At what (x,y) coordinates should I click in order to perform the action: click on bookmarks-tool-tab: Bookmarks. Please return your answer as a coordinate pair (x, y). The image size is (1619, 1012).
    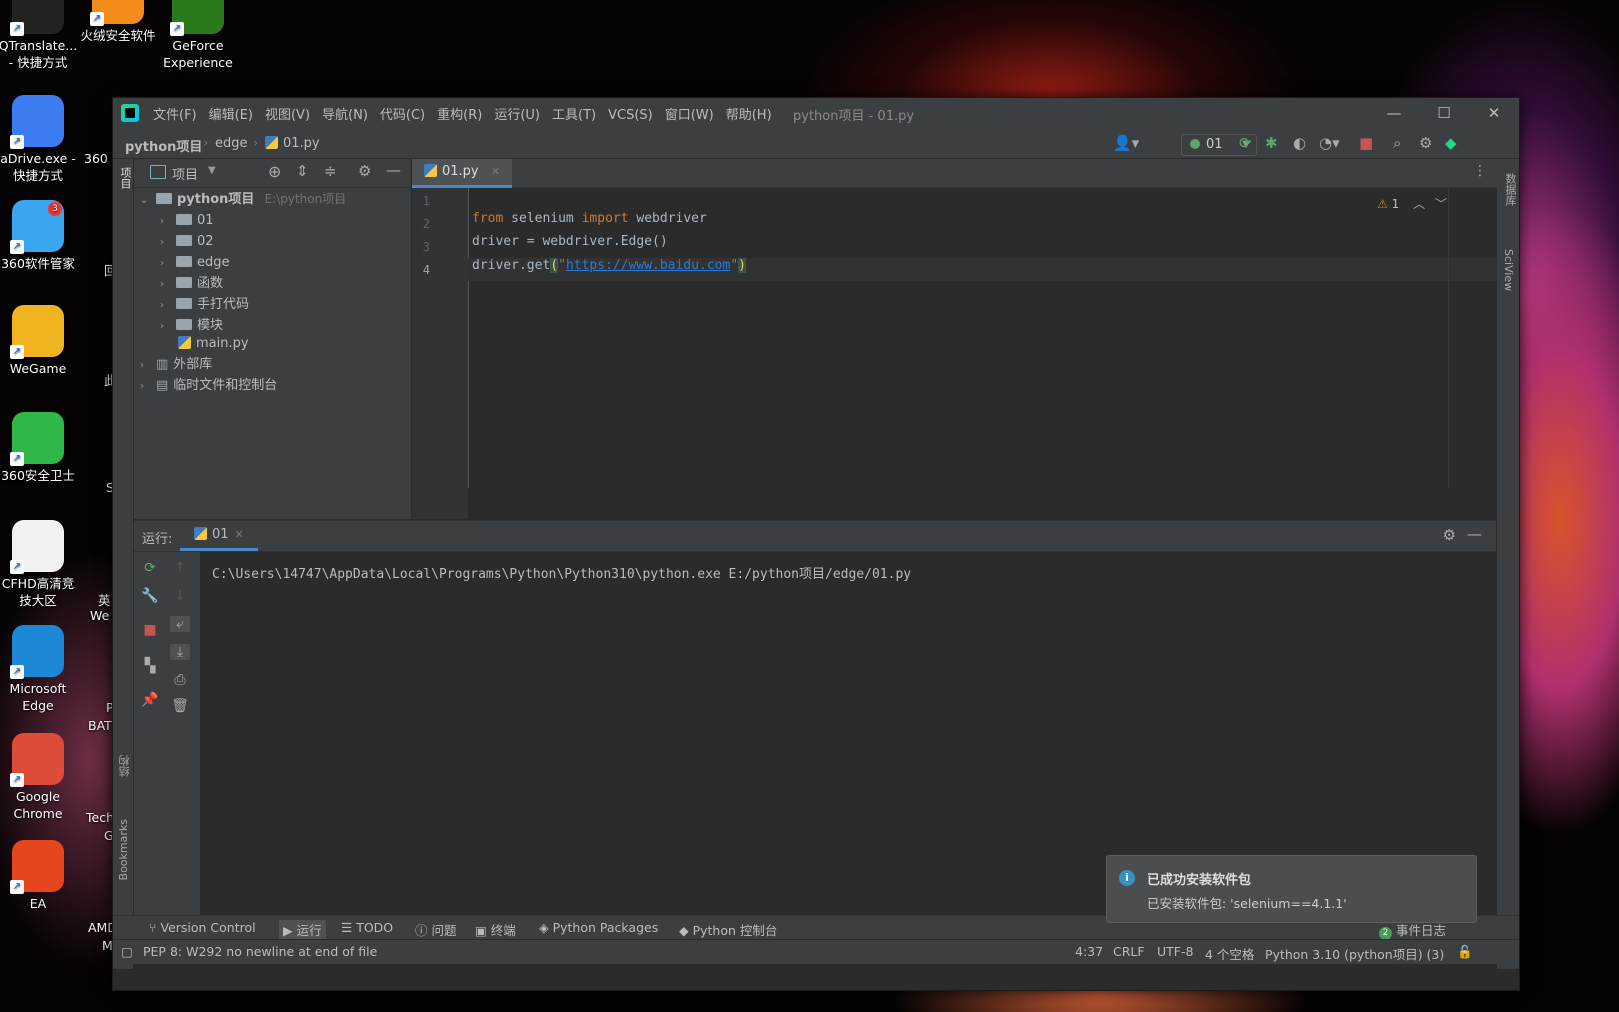
    Looking at the image, I should click on (123, 849).